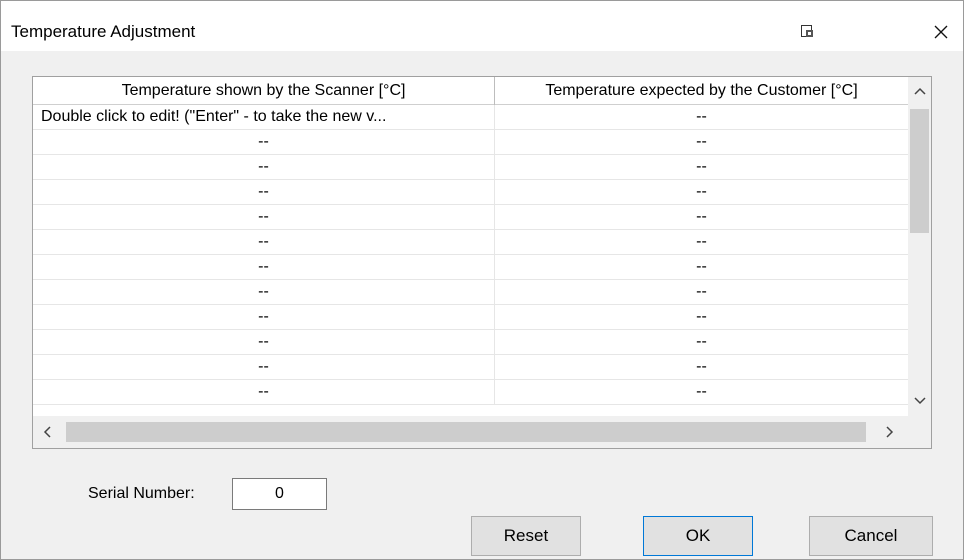 The height and width of the screenshot is (560, 964). Describe the element at coordinates (466, 432) in the screenshot. I see `horizontal-scroll-thumb` at that location.